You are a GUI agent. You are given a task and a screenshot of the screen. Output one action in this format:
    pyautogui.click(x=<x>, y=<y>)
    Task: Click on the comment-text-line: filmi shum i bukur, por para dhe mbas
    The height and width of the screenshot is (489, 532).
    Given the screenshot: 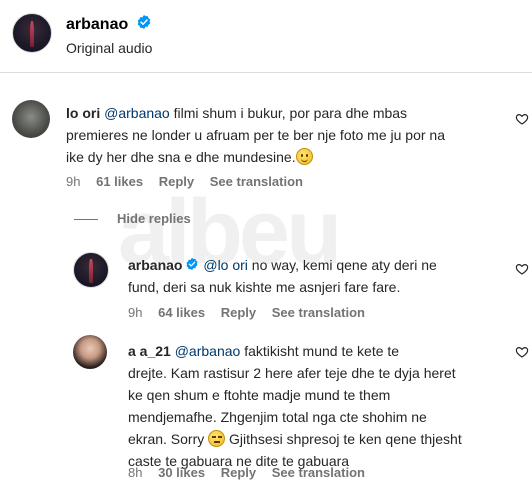 What is the action you would take?
    pyautogui.click(x=288, y=113)
    